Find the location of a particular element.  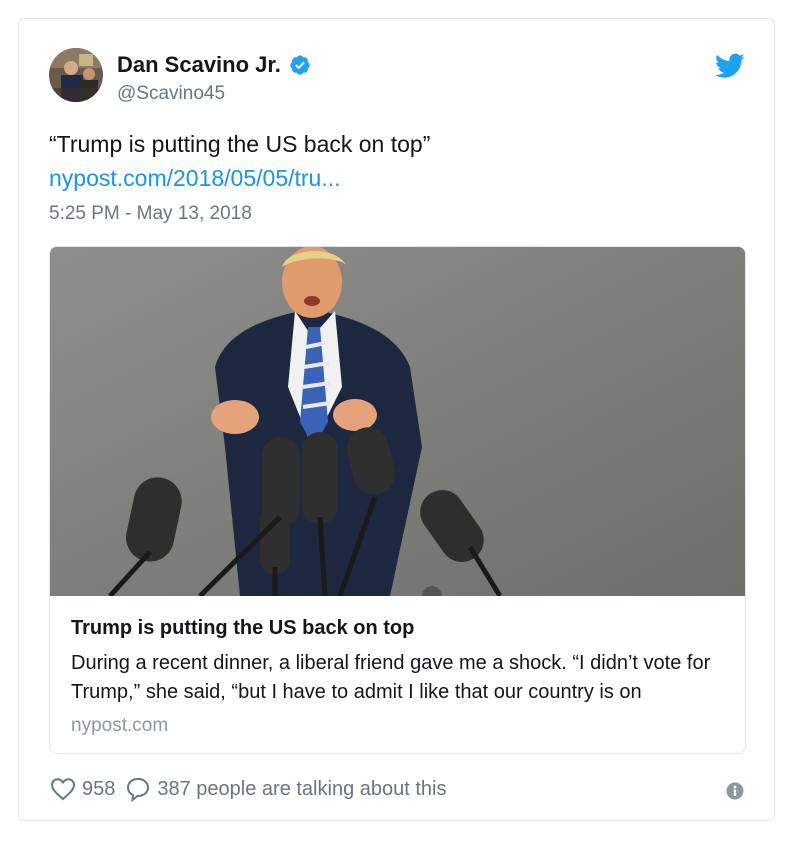

info-icon is located at coordinates (735, 791).